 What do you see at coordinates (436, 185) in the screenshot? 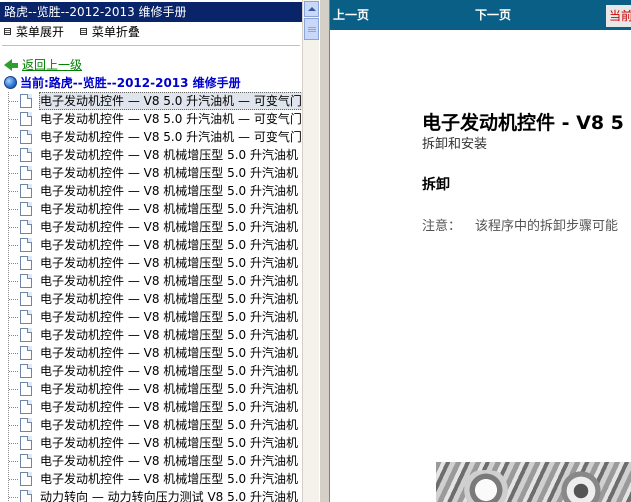
I see `section-heading: 拆卸` at bounding box center [436, 185].